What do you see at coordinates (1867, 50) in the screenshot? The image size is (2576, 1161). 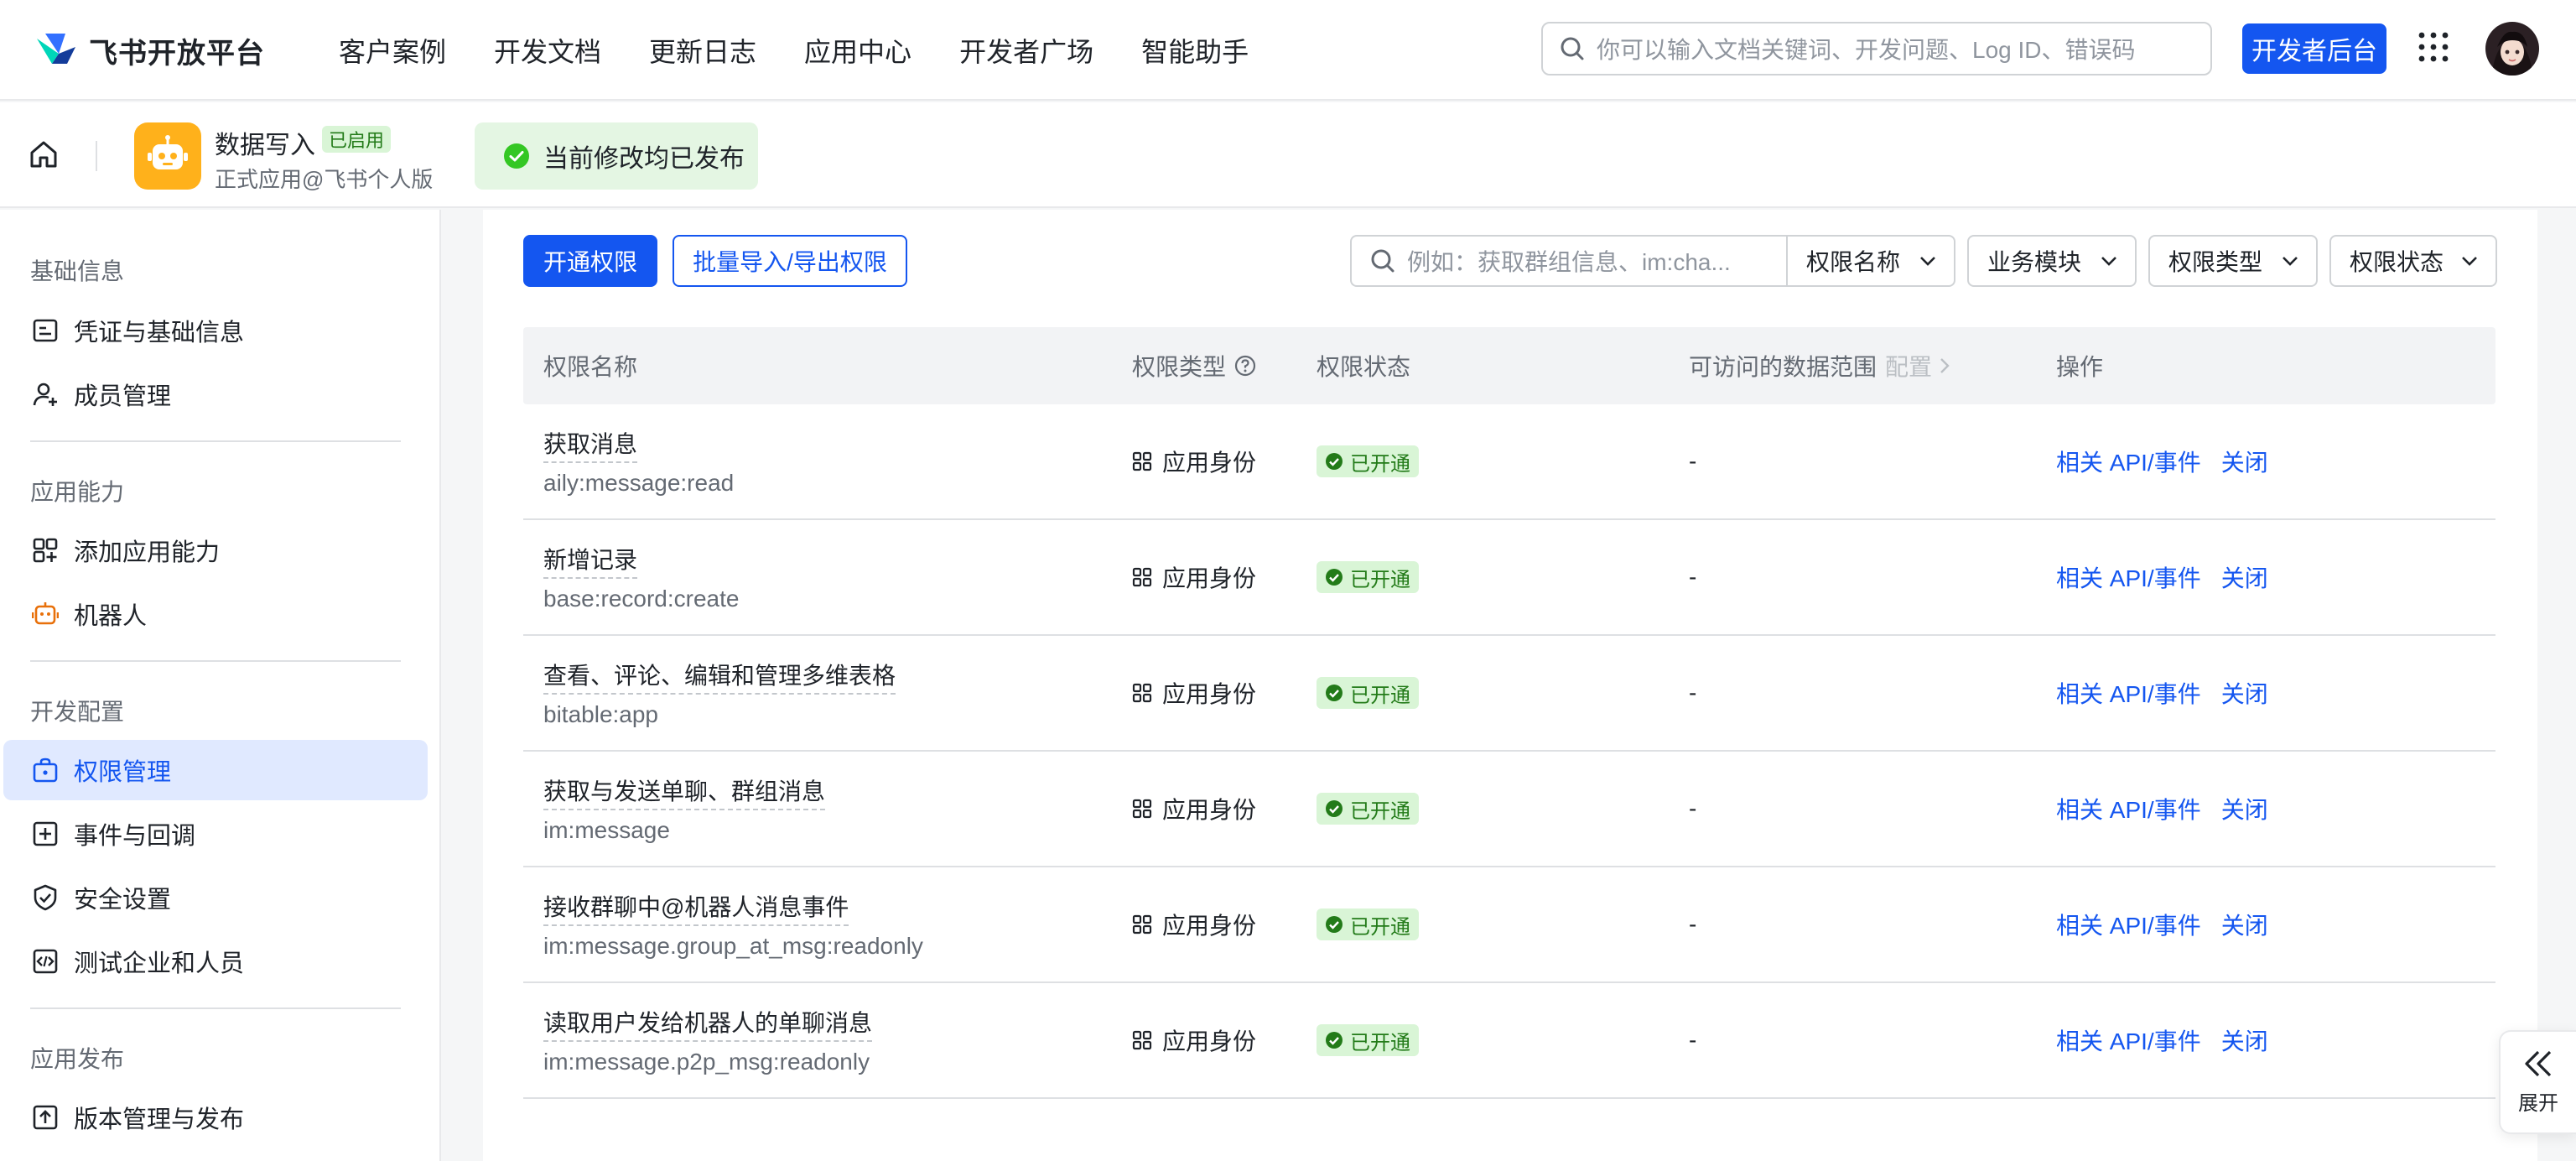 I see `global-search-placeholder: 你可以输入文档关键词、开发问题、Log ID、错误码` at bounding box center [1867, 50].